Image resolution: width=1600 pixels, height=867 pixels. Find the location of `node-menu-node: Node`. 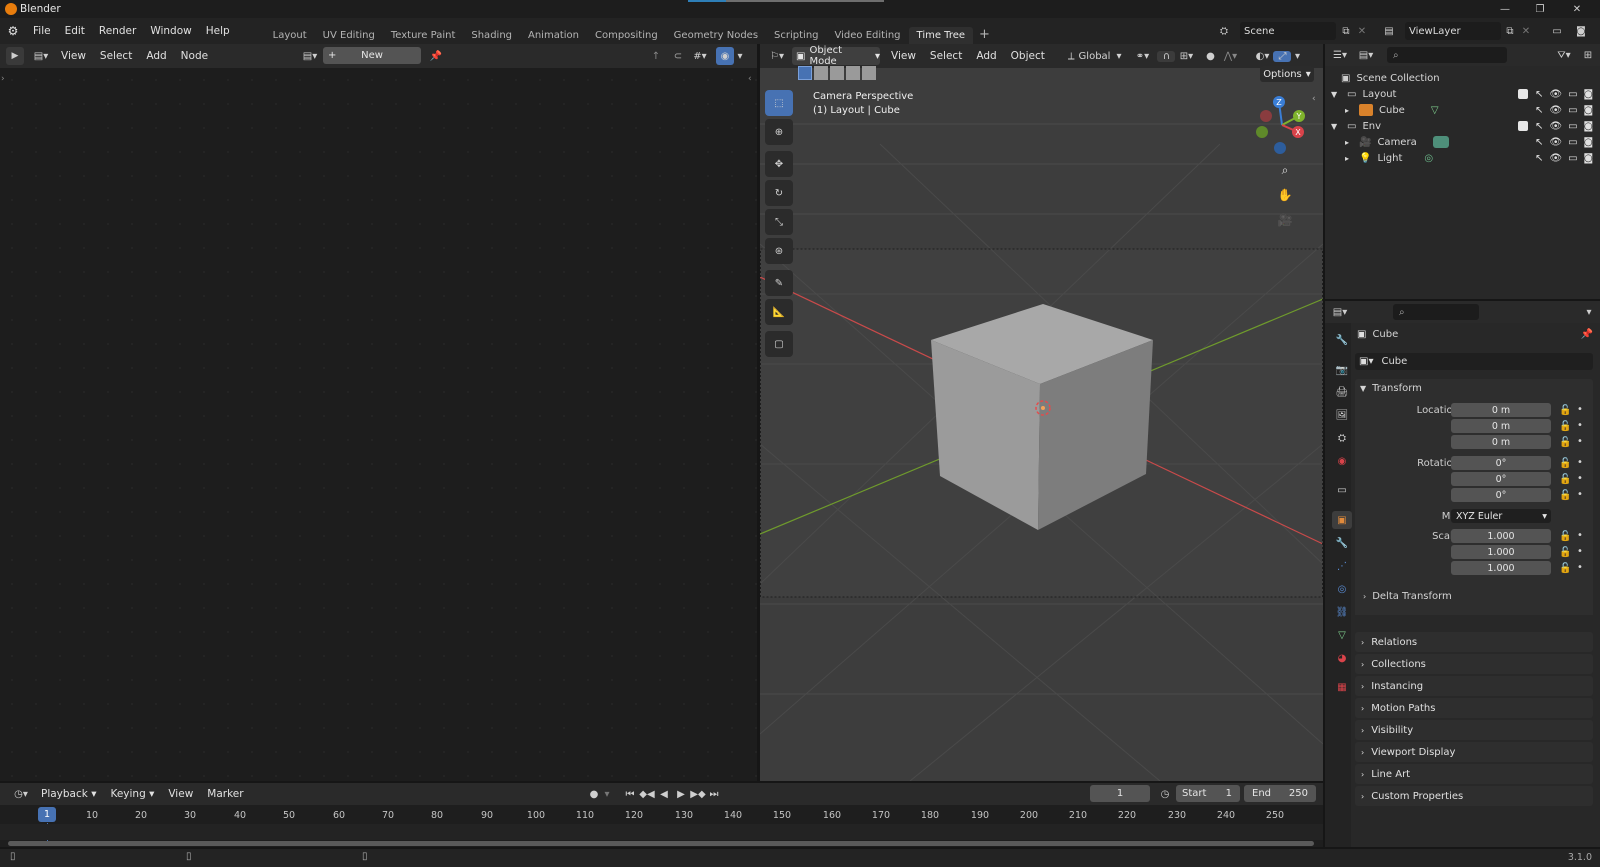

node-menu-node: Node is located at coordinates (194, 56).